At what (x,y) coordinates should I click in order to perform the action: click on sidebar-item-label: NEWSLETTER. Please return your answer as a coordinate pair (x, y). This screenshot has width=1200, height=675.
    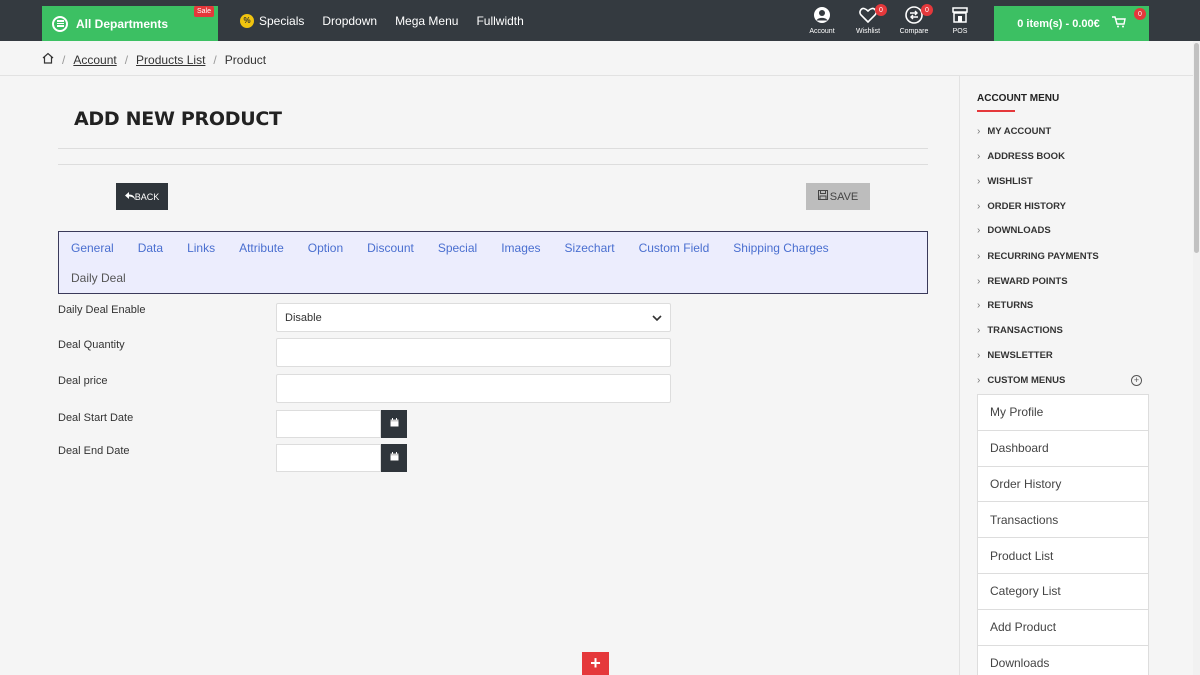
    Looking at the image, I should click on (1020, 355).